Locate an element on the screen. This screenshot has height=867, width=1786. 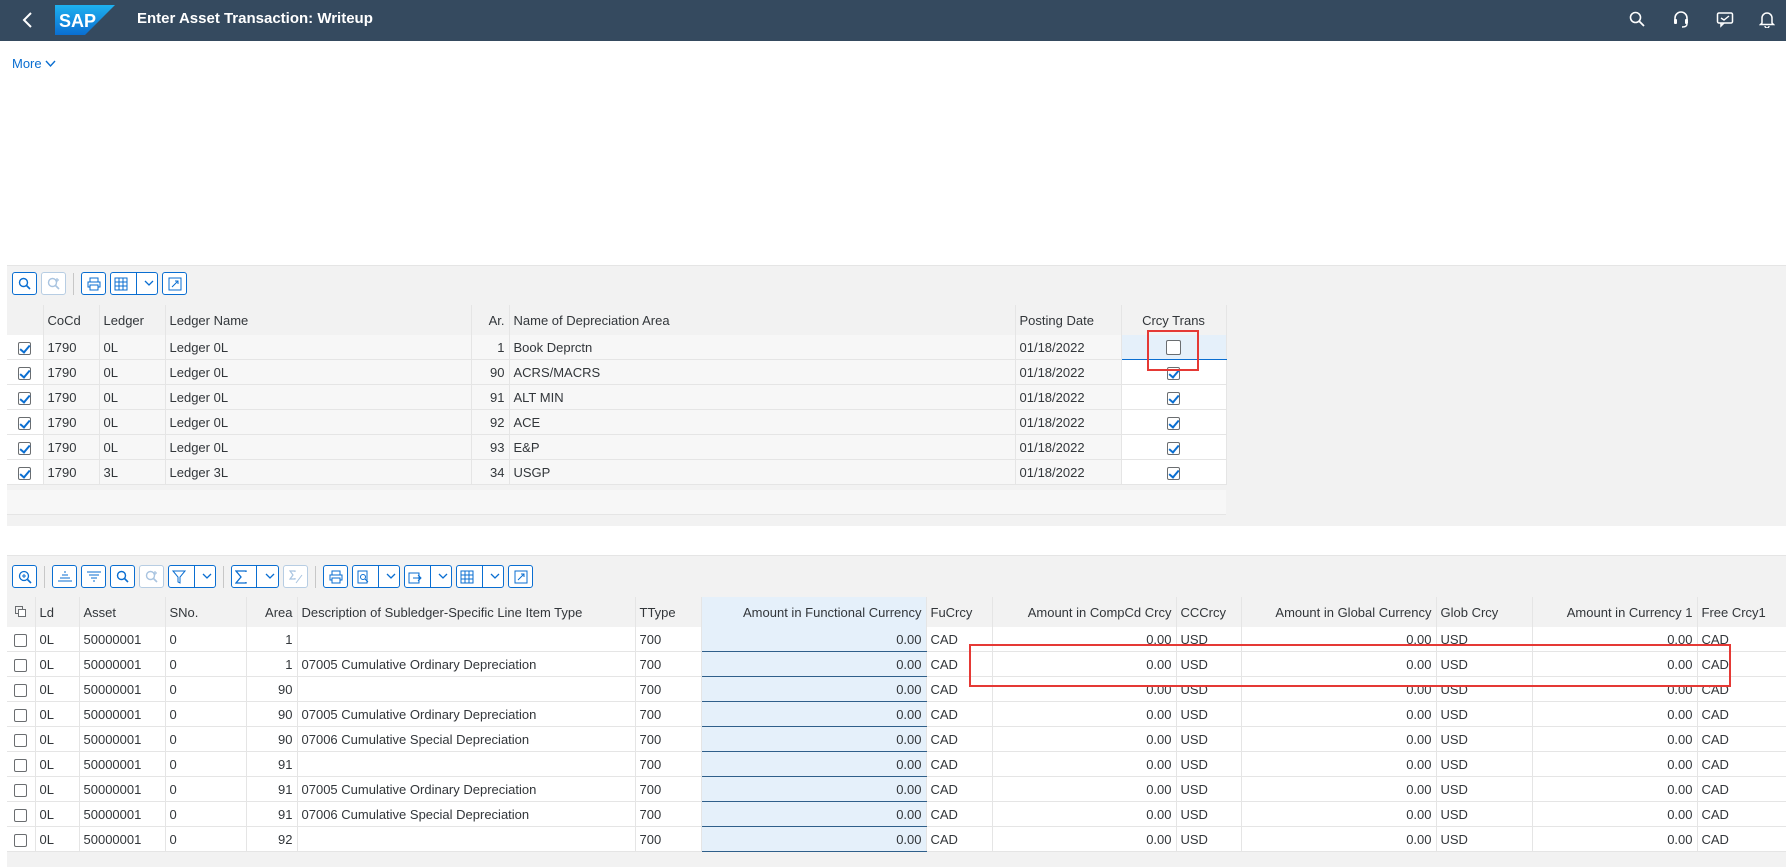
column-header-area: Area is located at coordinates (272, 612).